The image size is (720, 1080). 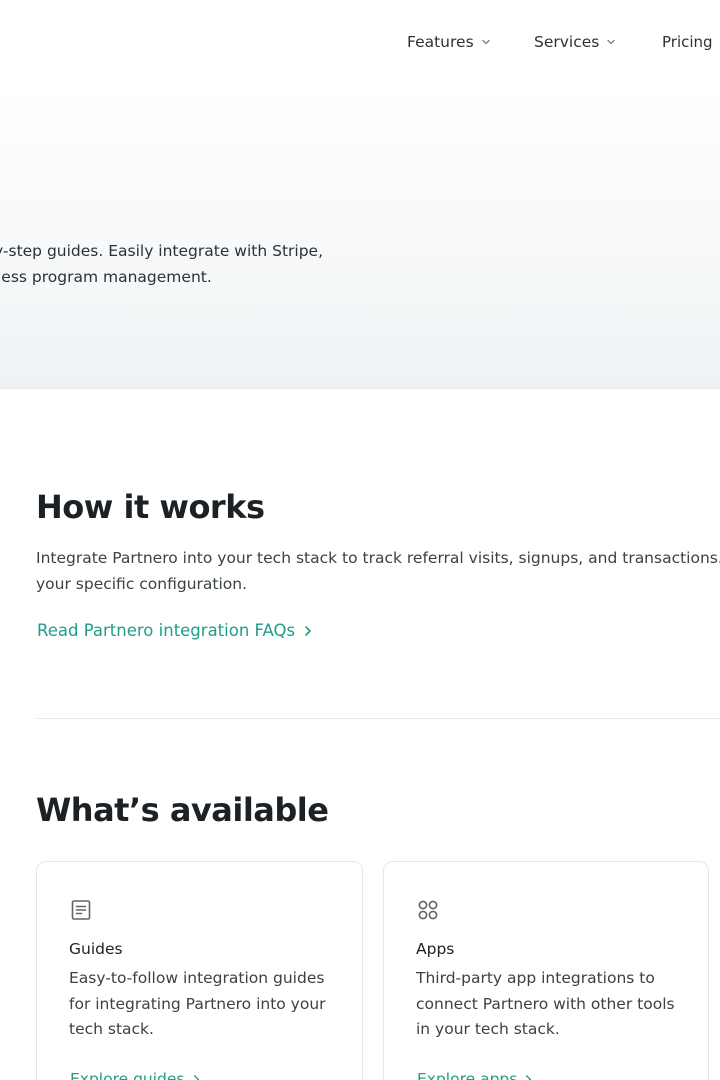 I want to click on nav-pricing-link: Pricing, so click(x=687, y=42).